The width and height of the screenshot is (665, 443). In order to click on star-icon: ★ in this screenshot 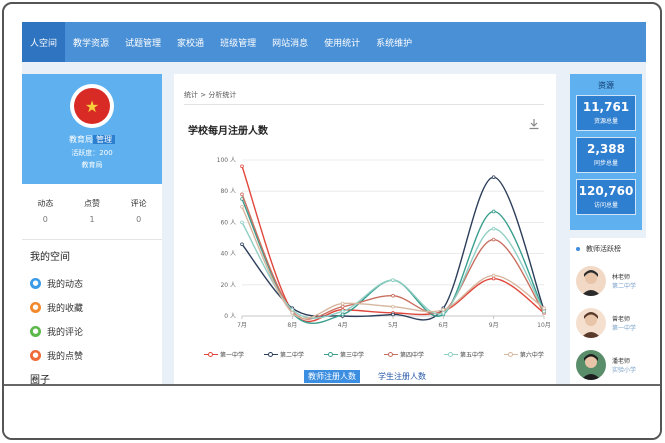, I will do `click(92, 106)`.